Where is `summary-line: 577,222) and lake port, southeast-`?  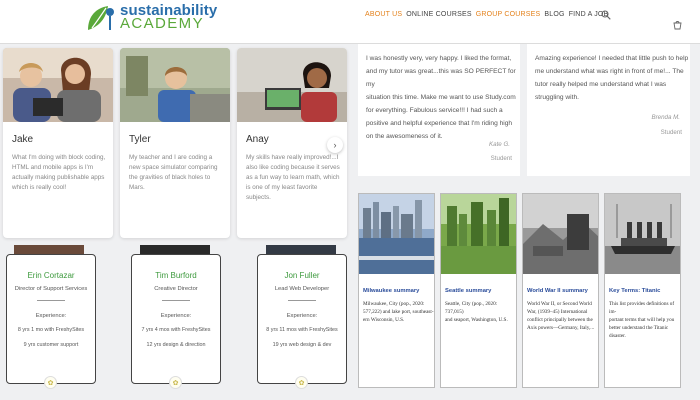
summary-line: 577,222) and lake port, southeast- is located at coordinates (398, 312).